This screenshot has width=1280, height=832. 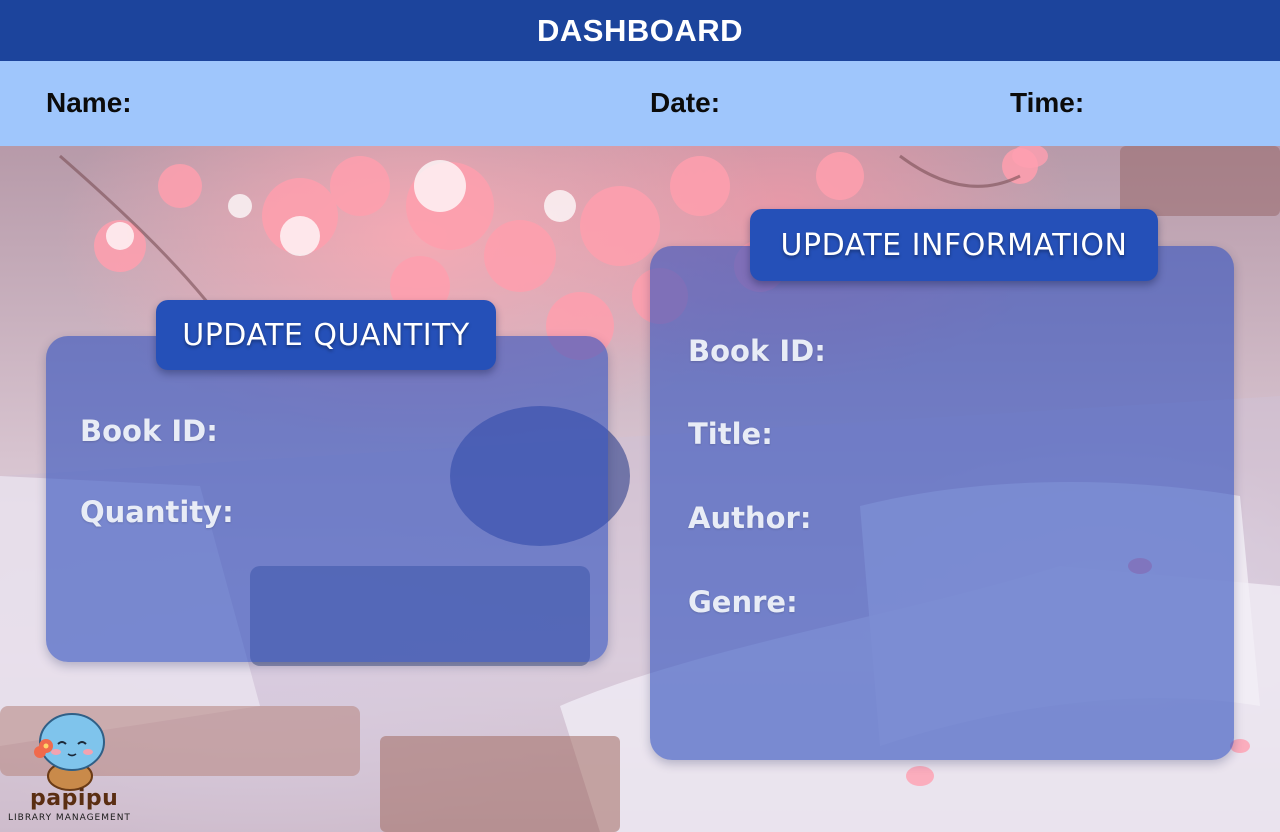 What do you see at coordinates (157, 512) in the screenshot?
I see `quantity-label: Quantity:` at bounding box center [157, 512].